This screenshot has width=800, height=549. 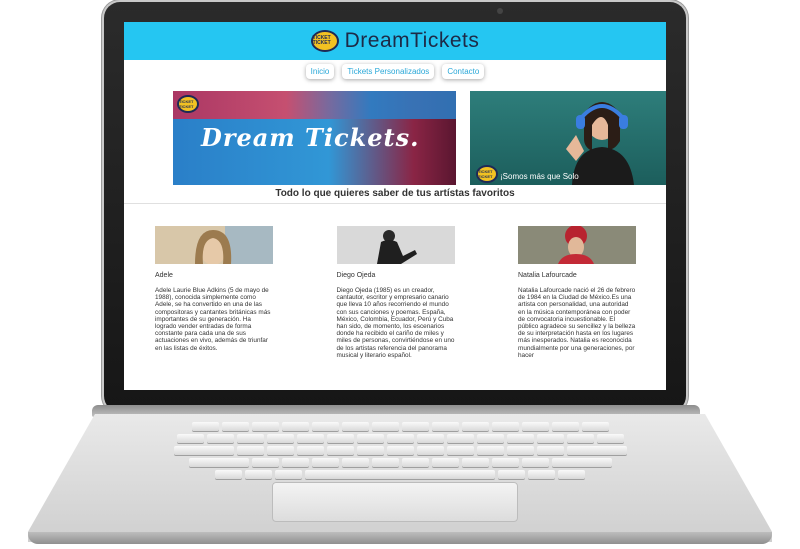 I want to click on site-header: TICKET TICKET DreamTickets, so click(x=395, y=41).